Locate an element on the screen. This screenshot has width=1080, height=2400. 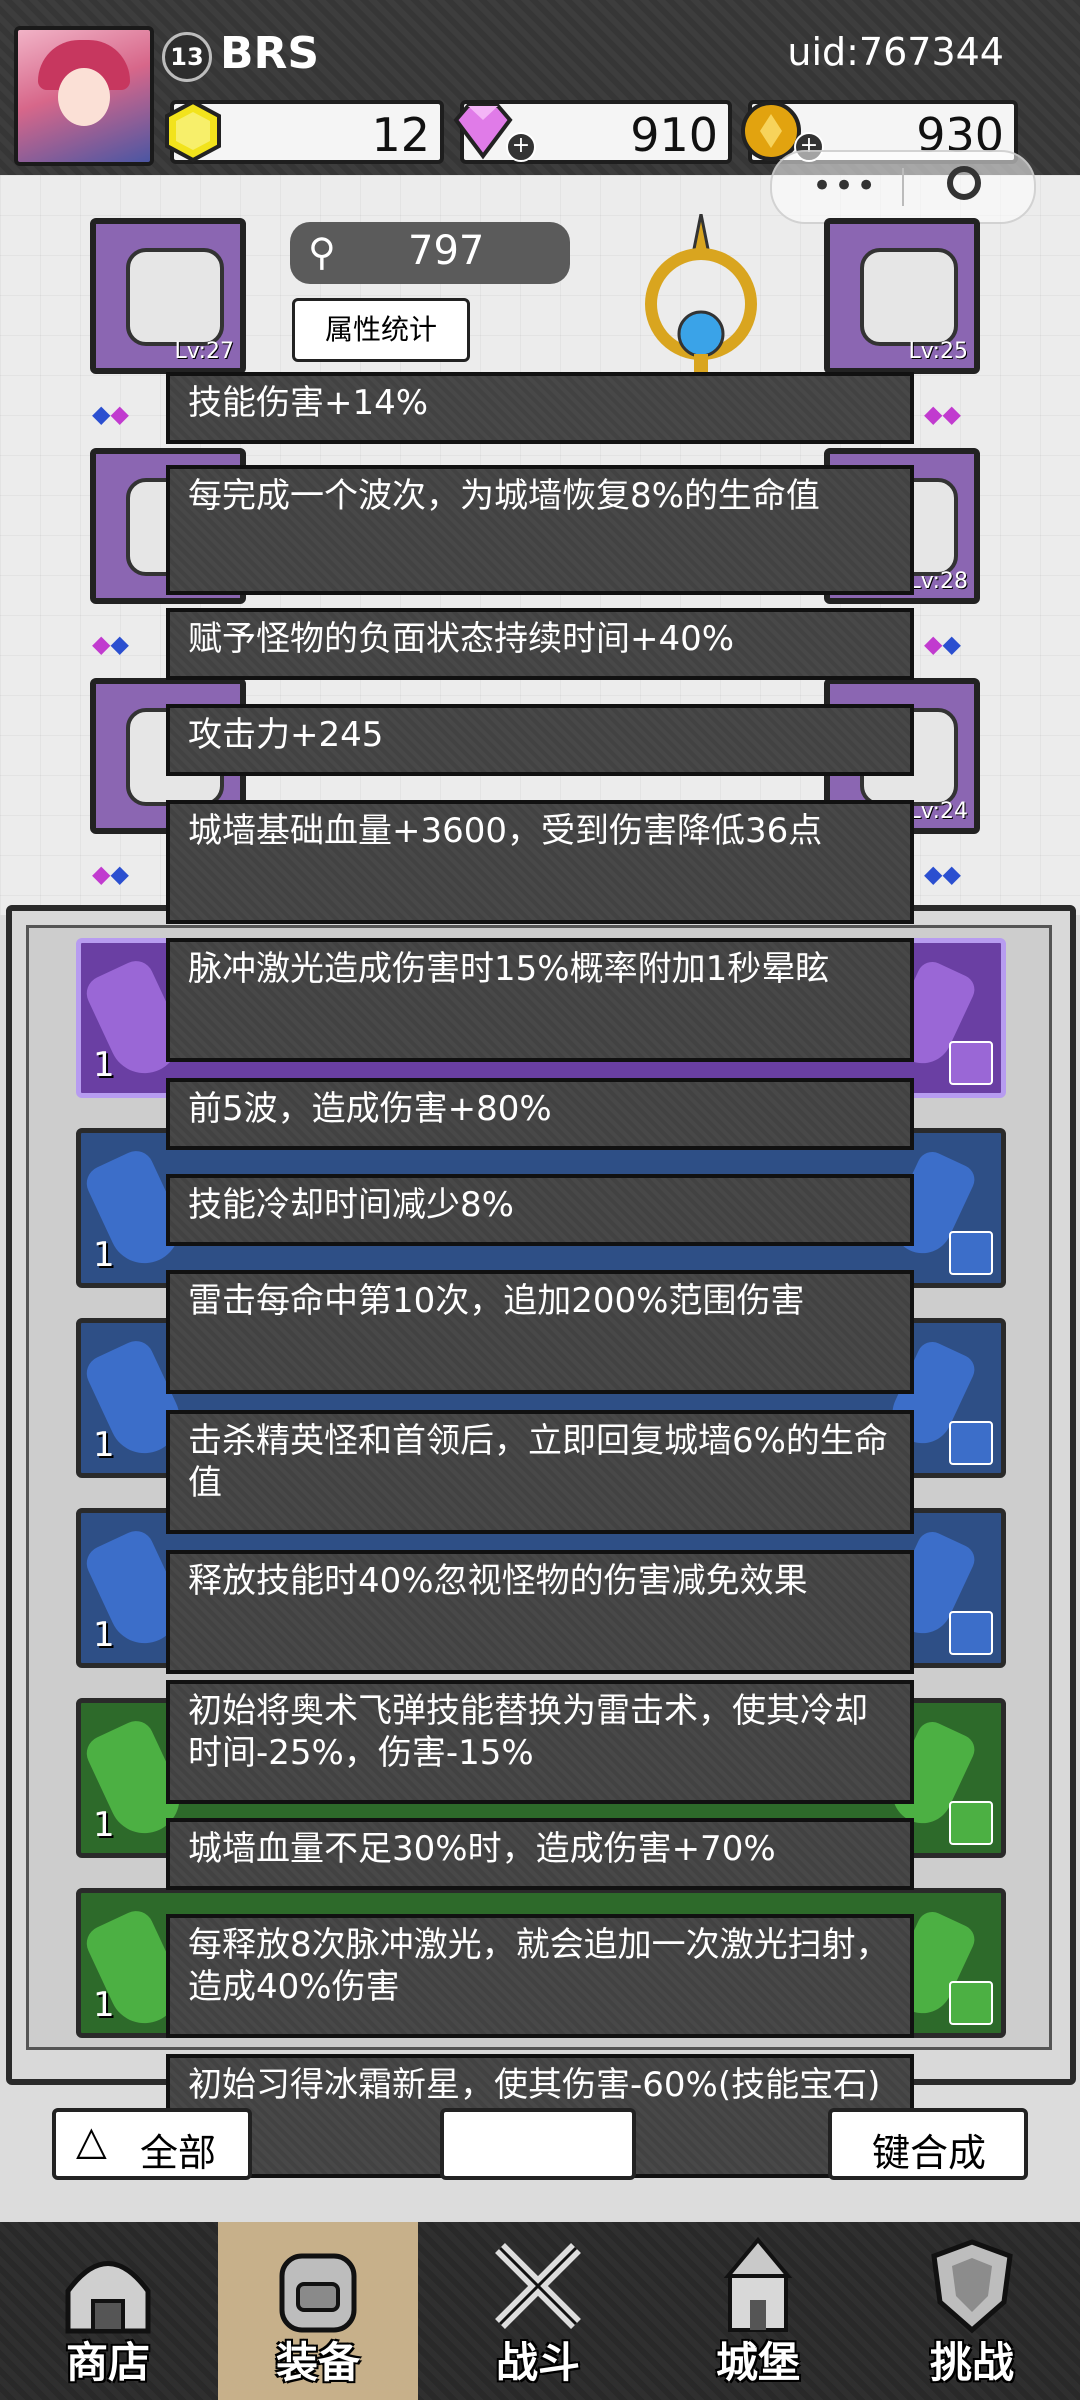
combat-power: ⚲ 797 is located at coordinates (430, 253).